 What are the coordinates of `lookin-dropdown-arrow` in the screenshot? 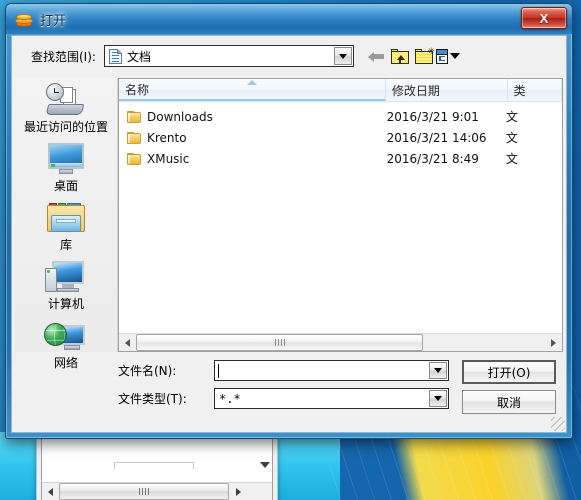 It's located at (342, 56).